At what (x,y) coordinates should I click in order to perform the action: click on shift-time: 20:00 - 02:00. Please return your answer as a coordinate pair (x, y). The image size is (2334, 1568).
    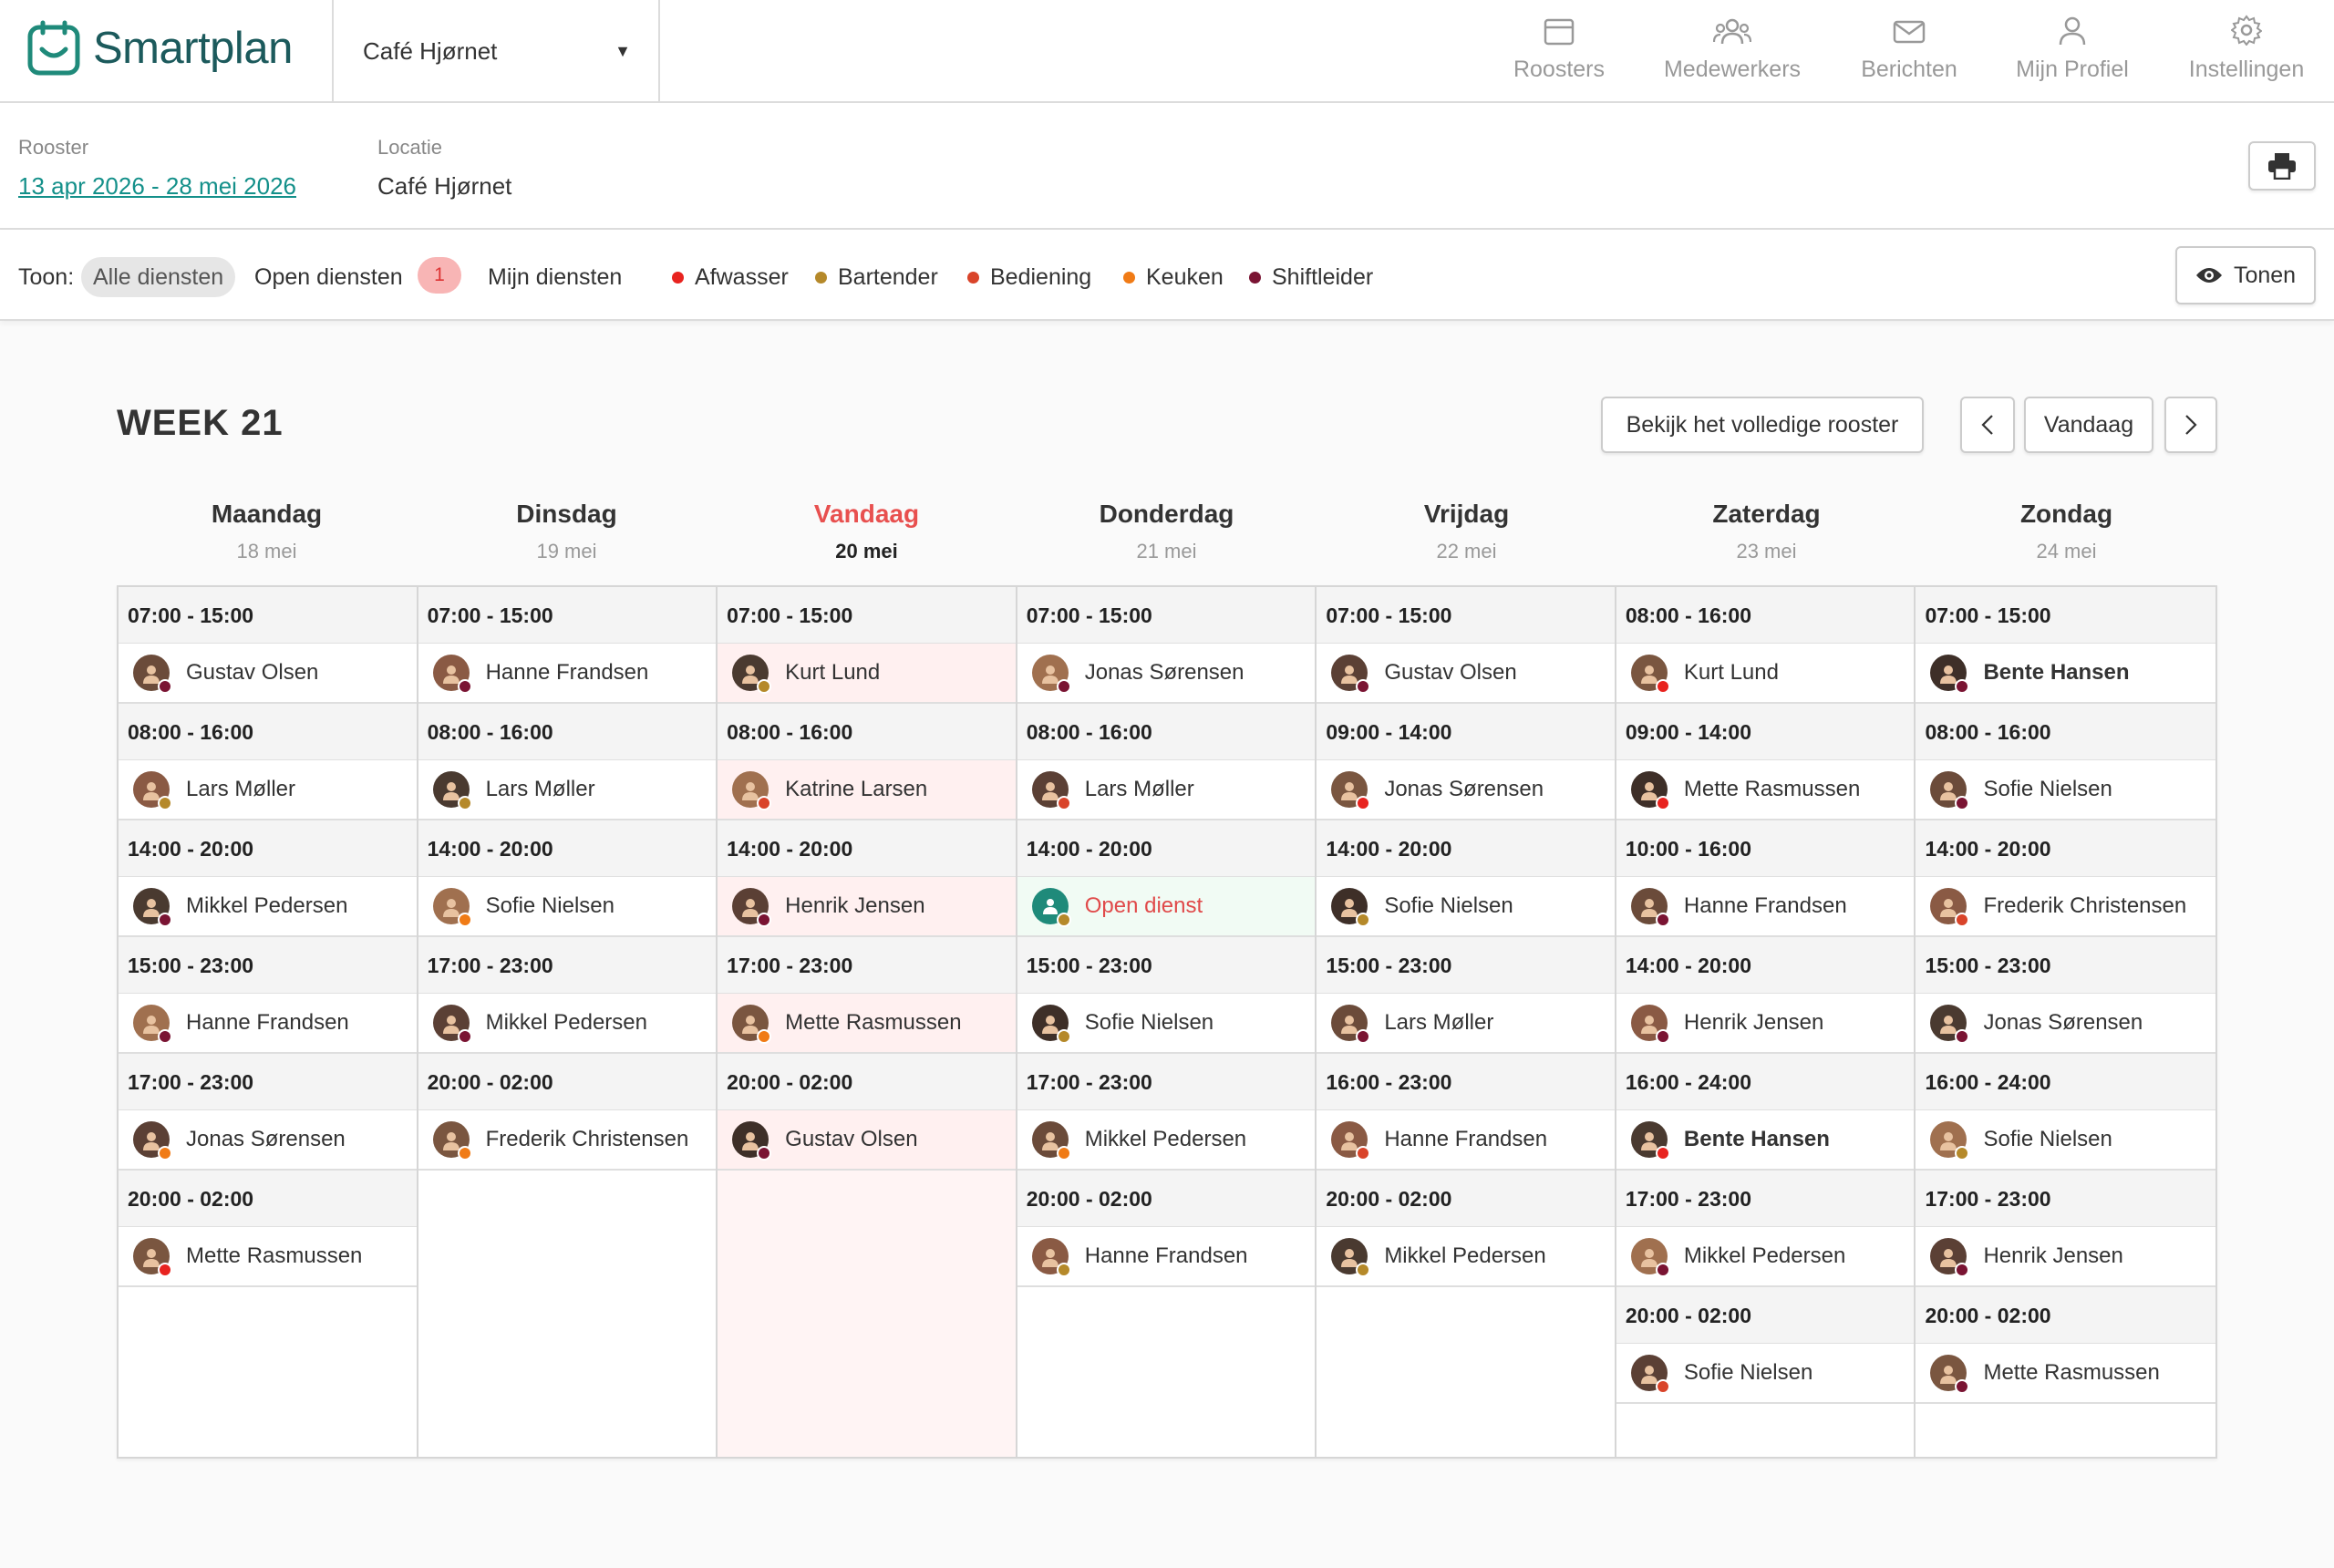
    Looking at the image, I should click on (1167, 1199).